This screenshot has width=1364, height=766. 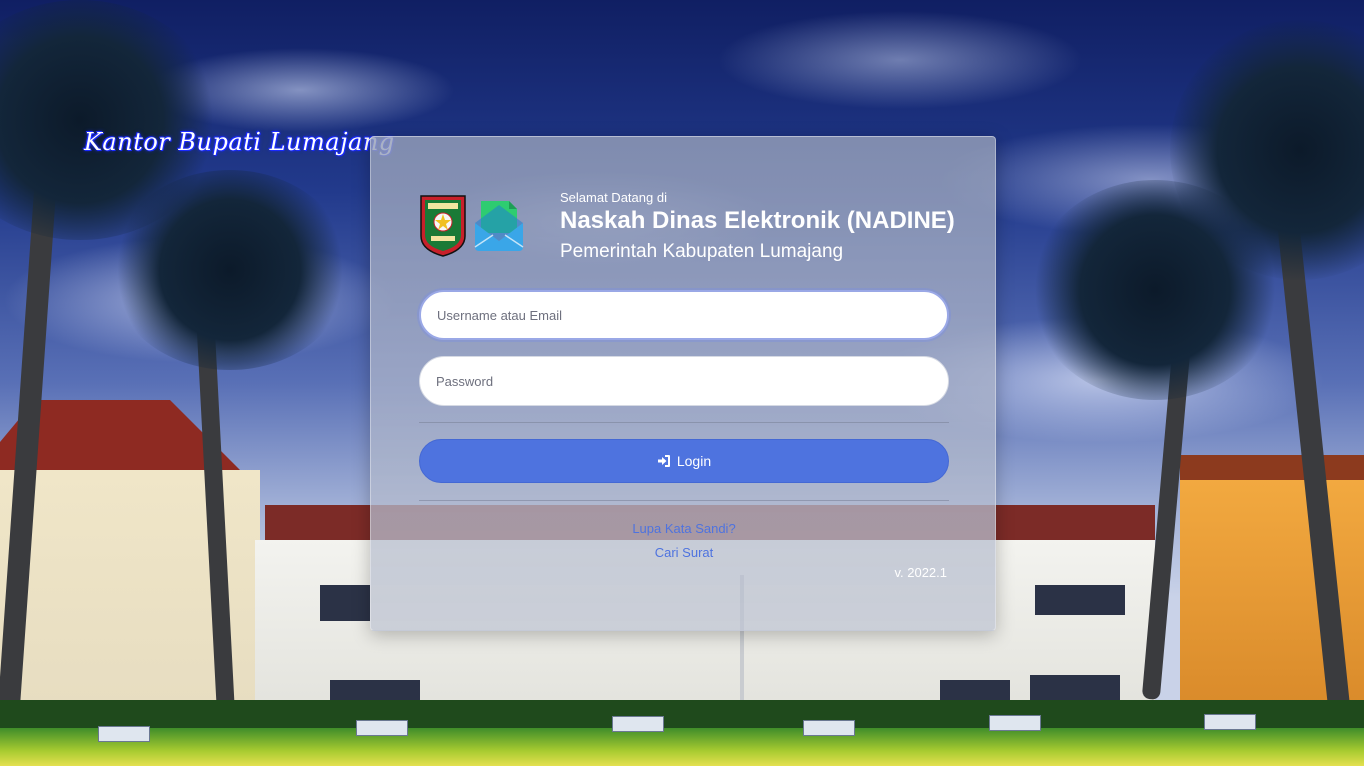 What do you see at coordinates (920, 572) in the screenshot?
I see `version-label: v. 2022.1` at bounding box center [920, 572].